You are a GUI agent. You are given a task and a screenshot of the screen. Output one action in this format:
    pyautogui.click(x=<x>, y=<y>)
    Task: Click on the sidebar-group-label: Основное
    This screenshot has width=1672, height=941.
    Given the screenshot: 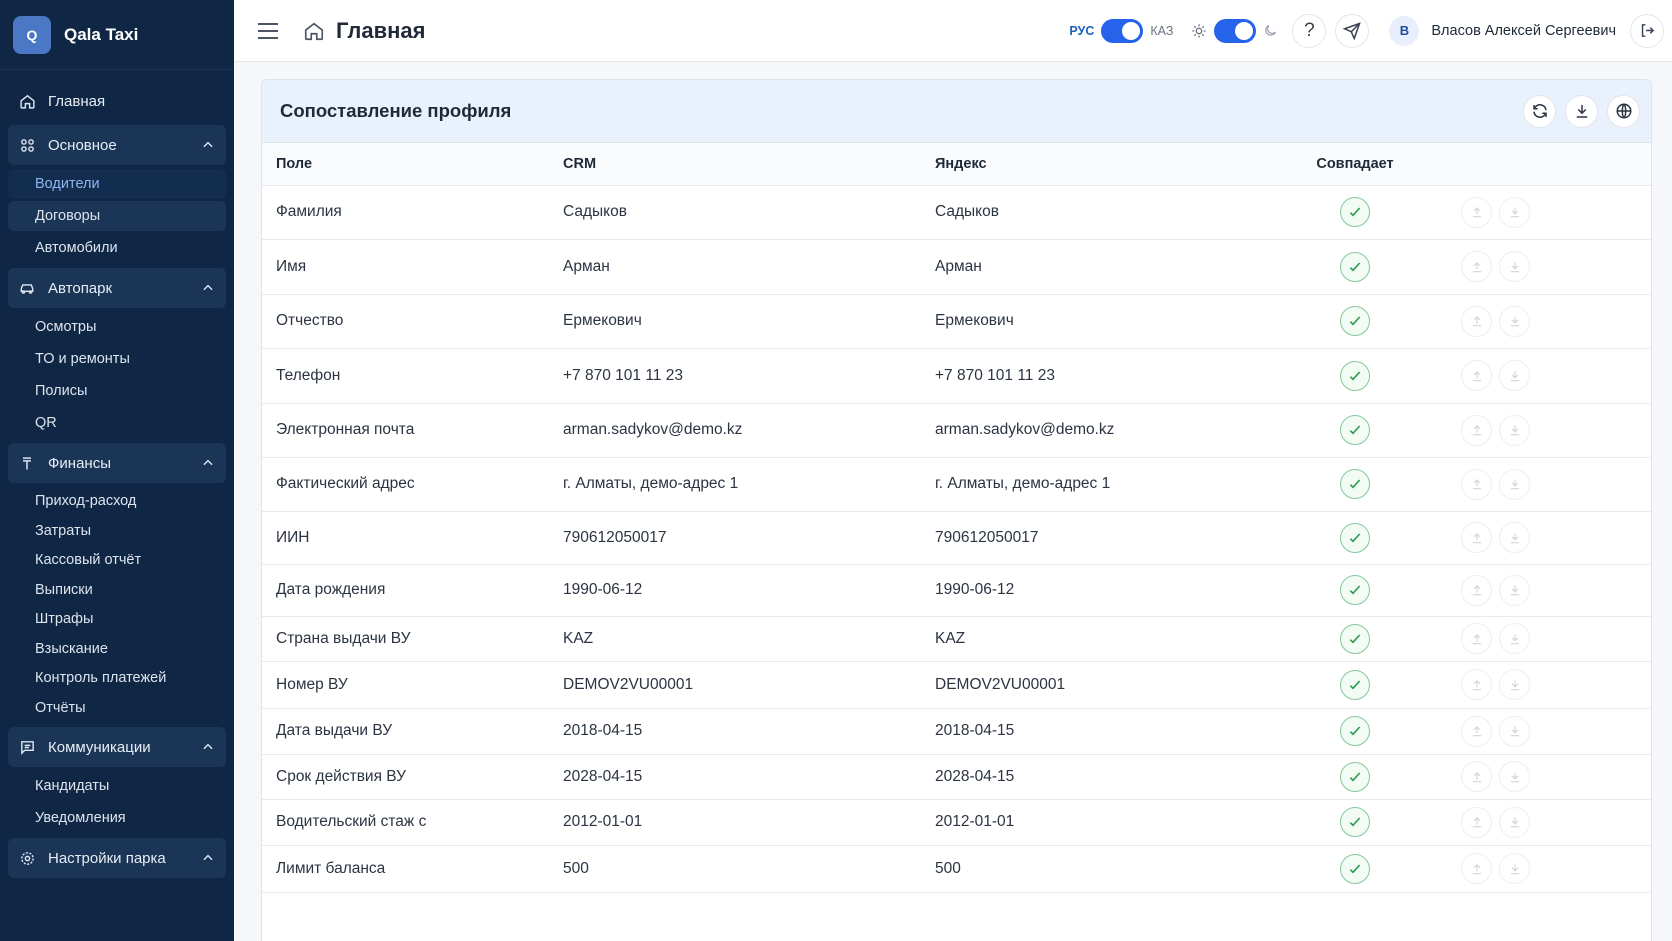 What is the action you would take?
    pyautogui.click(x=82, y=145)
    